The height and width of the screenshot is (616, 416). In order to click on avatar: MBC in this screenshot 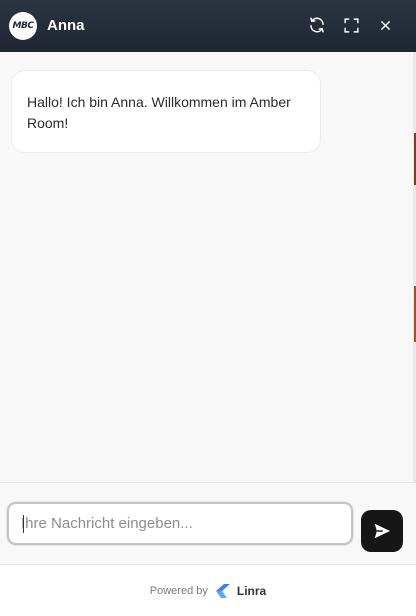, I will do `click(23, 26)`.